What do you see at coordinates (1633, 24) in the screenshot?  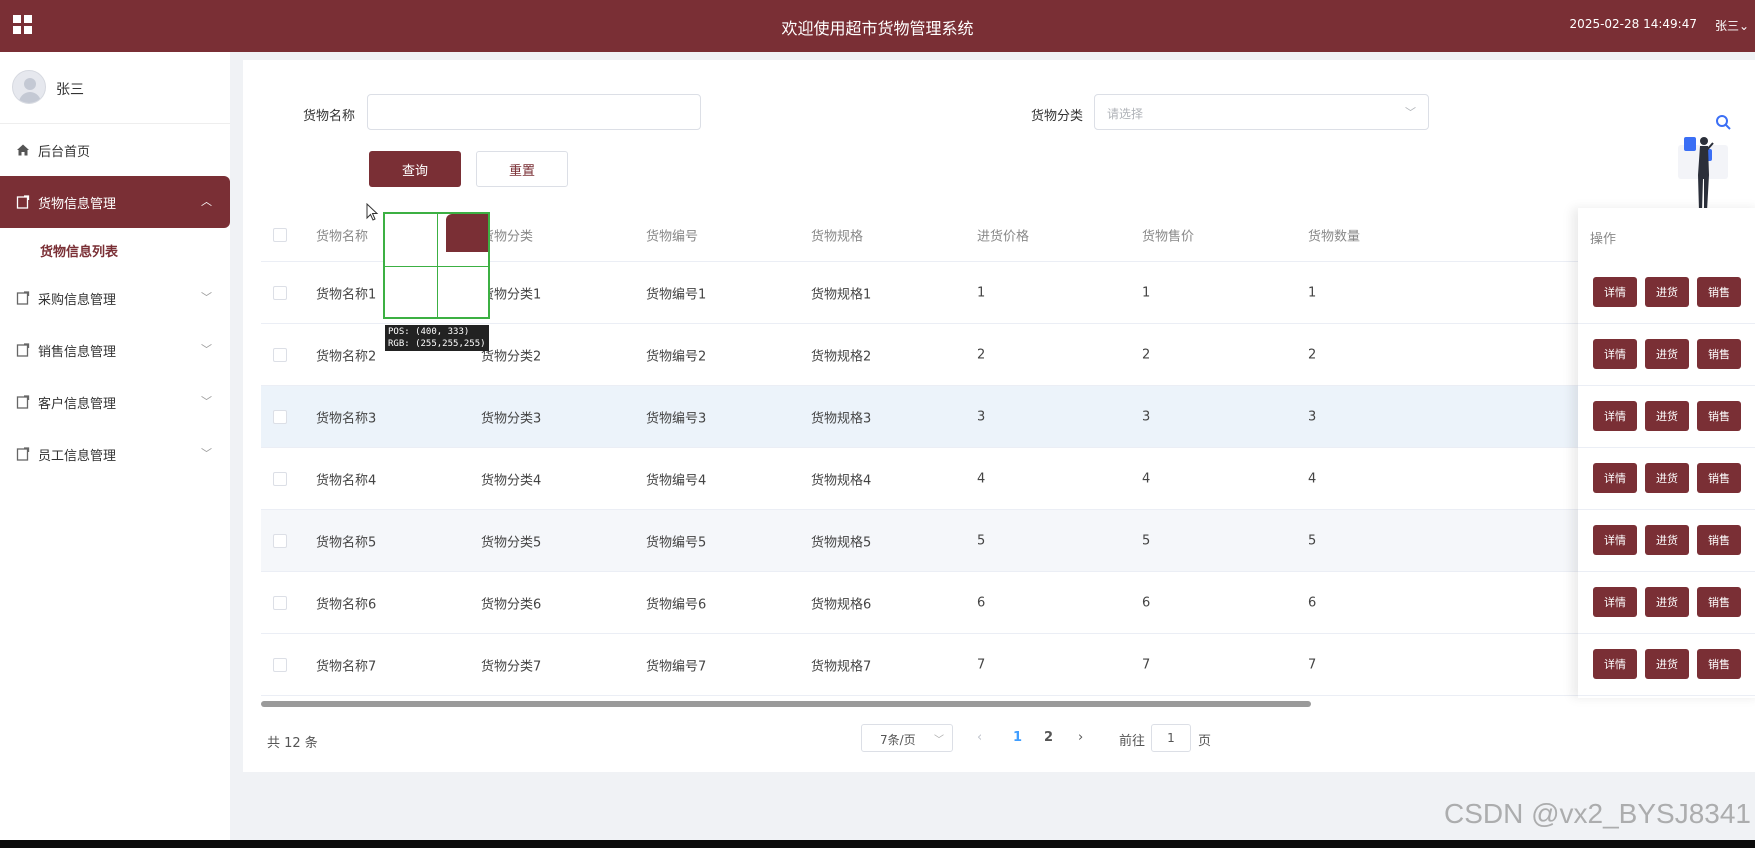 I see `current-datetime: 2025-02-28 14:49:47` at bounding box center [1633, 24].